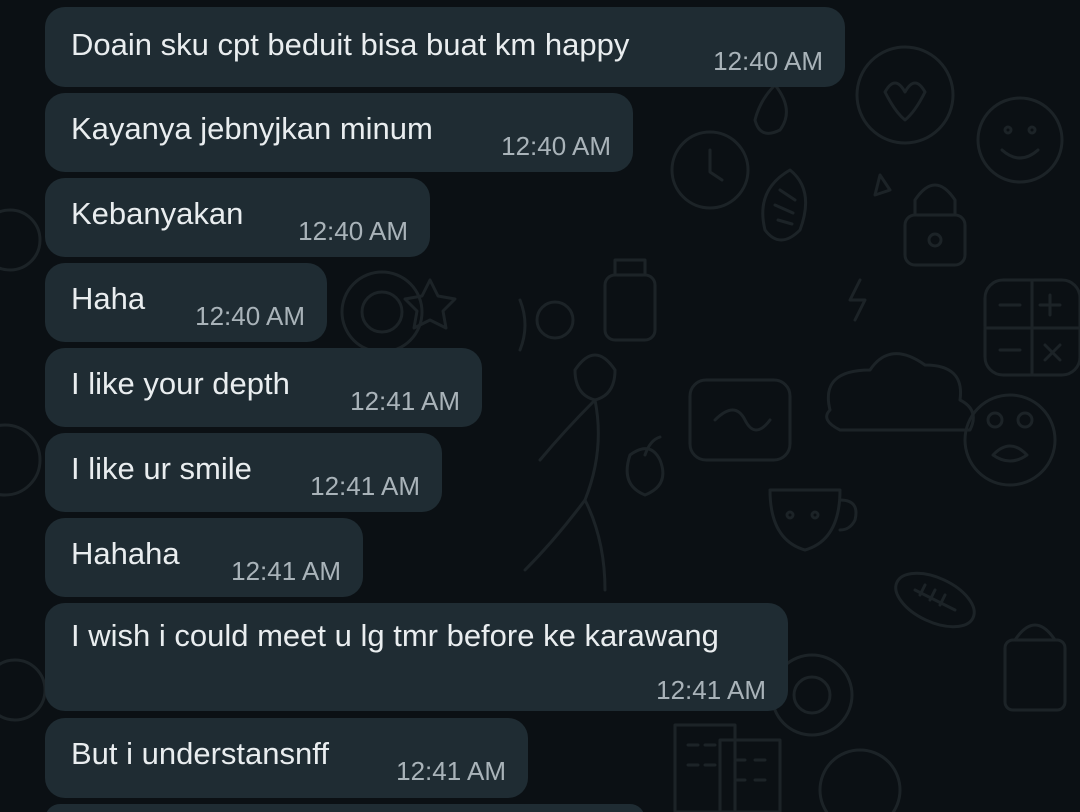  Describe the element at coordinates (108, 298) in the screenshot. I see `message-text: Haha` at that location.